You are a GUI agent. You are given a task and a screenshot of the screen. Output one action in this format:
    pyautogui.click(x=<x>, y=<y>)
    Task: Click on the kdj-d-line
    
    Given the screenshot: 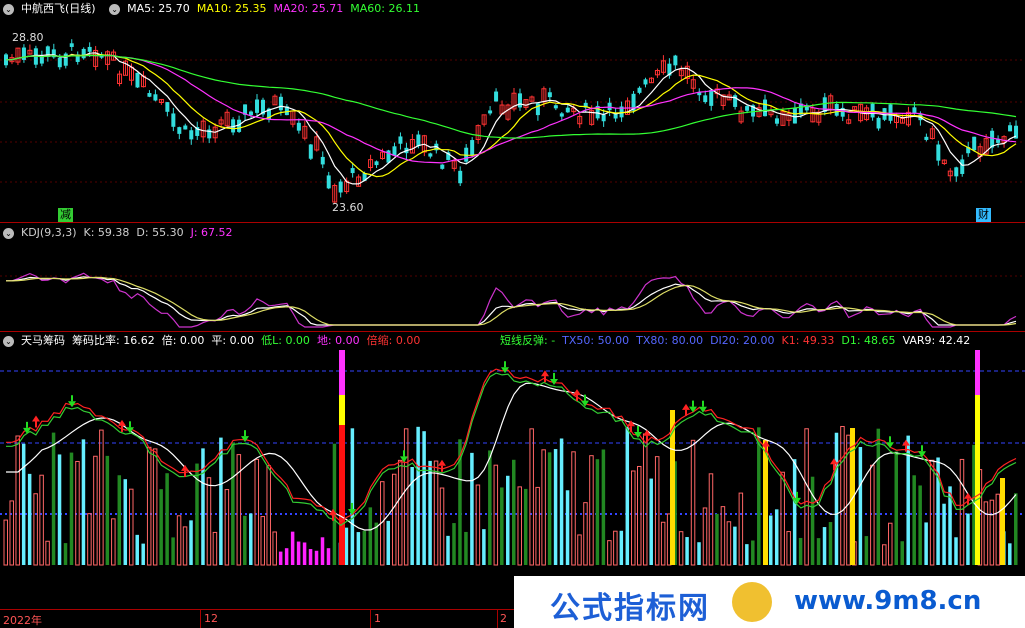 What is the action you would take?
    pyautogui.click(x=511, y=301)
    